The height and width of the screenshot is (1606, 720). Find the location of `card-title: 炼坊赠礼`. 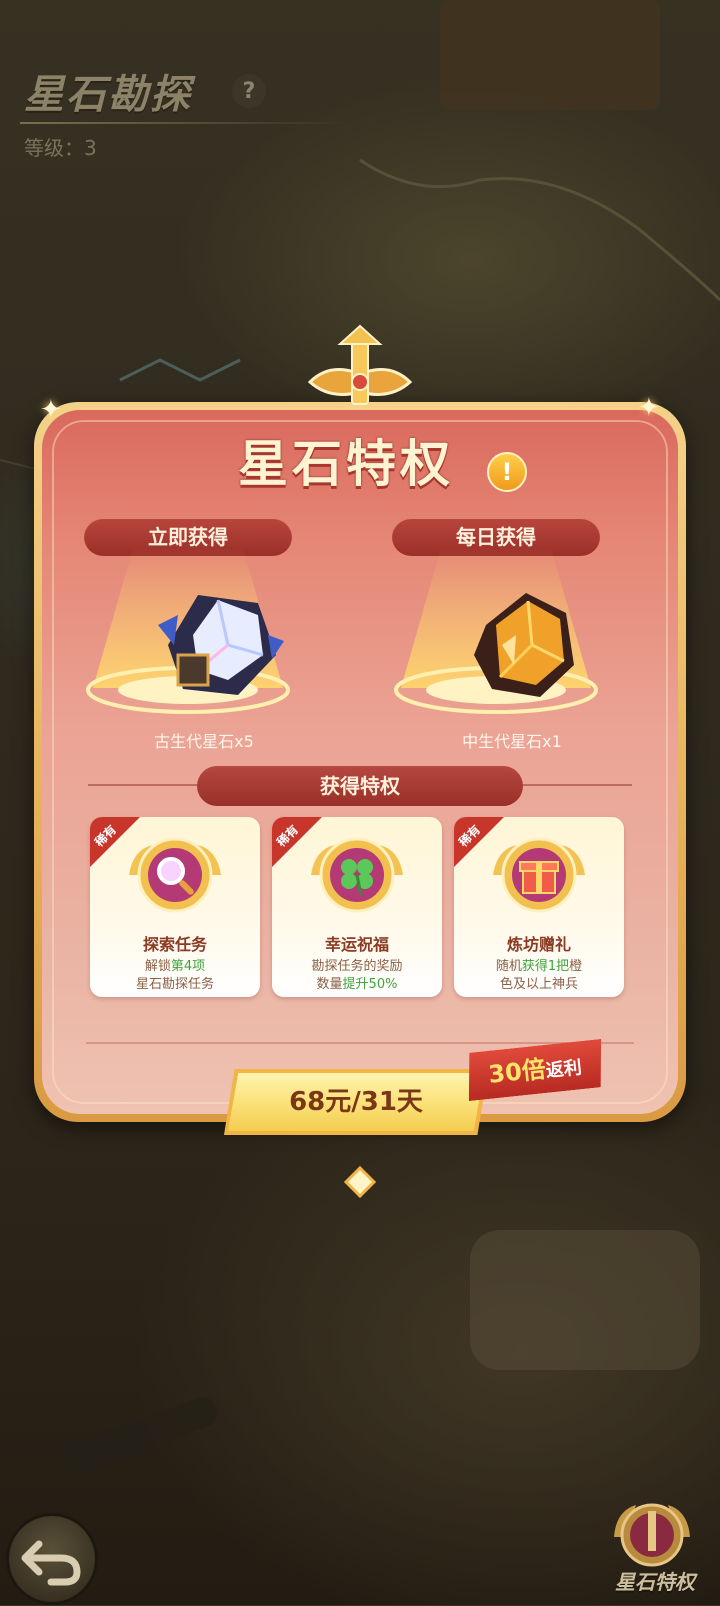

card-title: 炼坊赠礼 is located at coordinates (538, 944).